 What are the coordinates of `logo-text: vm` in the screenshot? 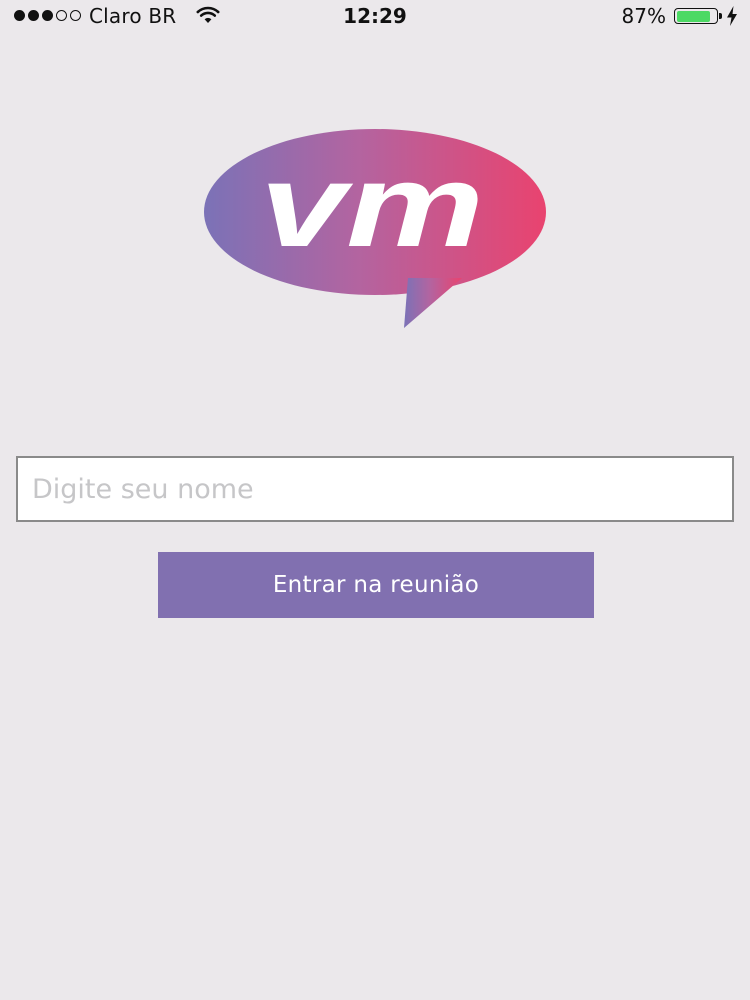 It's located at (372, 206).